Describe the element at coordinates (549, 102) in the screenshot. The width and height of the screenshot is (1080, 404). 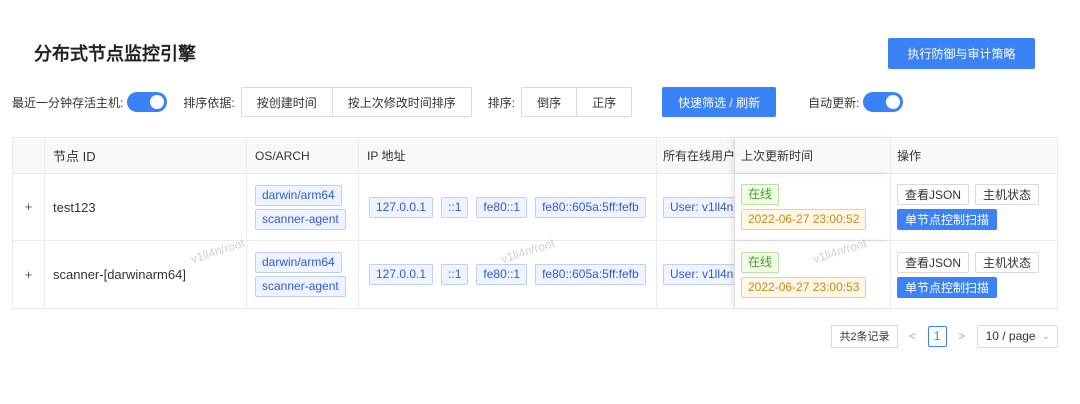
I see `order-desc-button: 倒序` at that location.